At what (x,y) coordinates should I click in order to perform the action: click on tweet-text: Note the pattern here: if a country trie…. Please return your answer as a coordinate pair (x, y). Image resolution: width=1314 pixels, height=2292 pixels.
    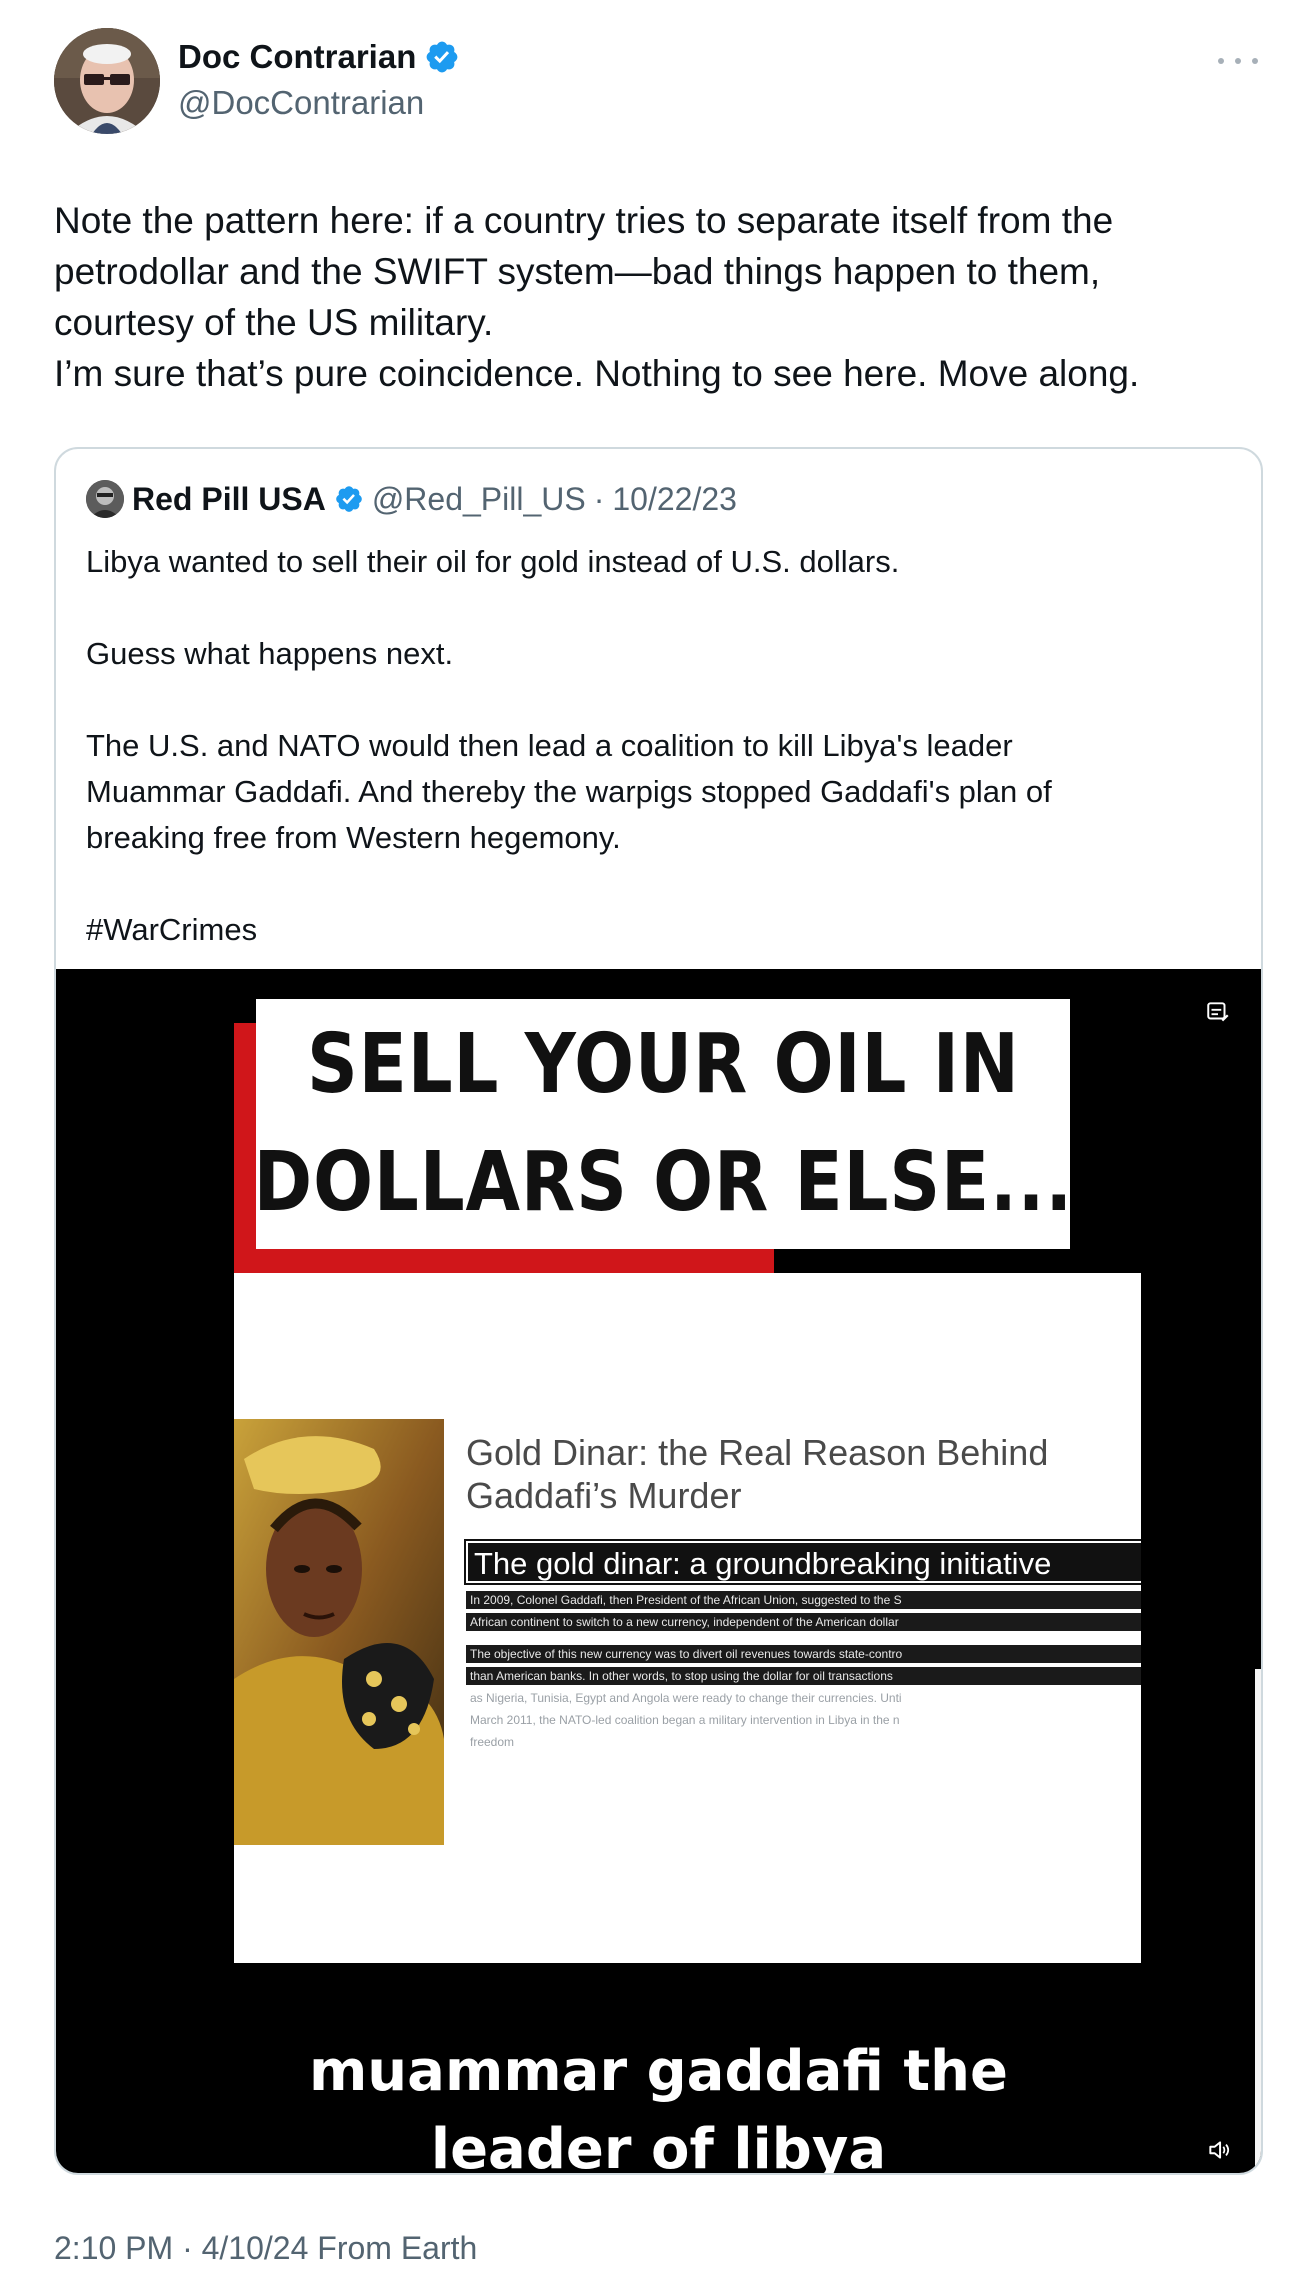
    Looking at the image, I should click on (654, 297).